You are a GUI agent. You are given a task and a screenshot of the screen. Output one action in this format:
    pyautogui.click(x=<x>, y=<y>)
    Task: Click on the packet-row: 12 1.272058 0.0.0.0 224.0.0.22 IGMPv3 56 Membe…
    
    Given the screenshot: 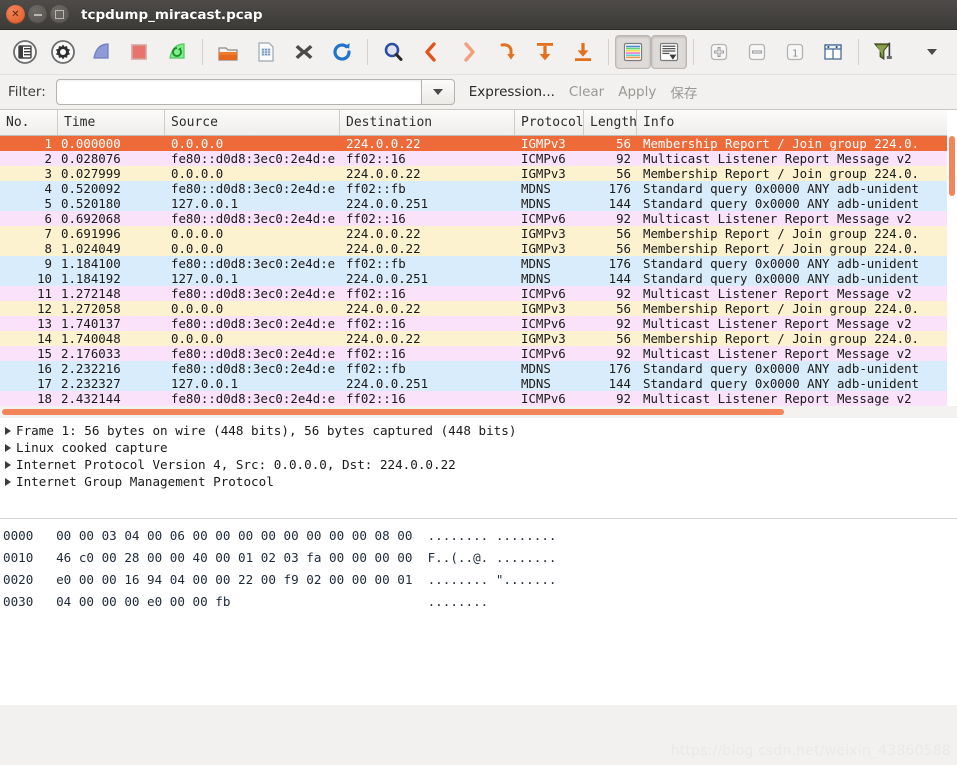 What is the action you would take?
    pyautogui.click(x=478, y=308)
    